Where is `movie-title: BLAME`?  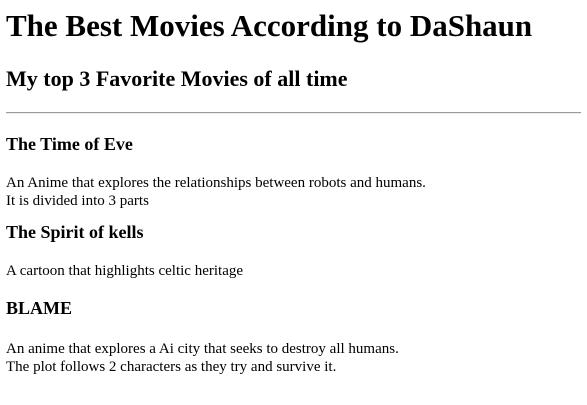 movie-title: BLAME is located at coordinates (39, 308).